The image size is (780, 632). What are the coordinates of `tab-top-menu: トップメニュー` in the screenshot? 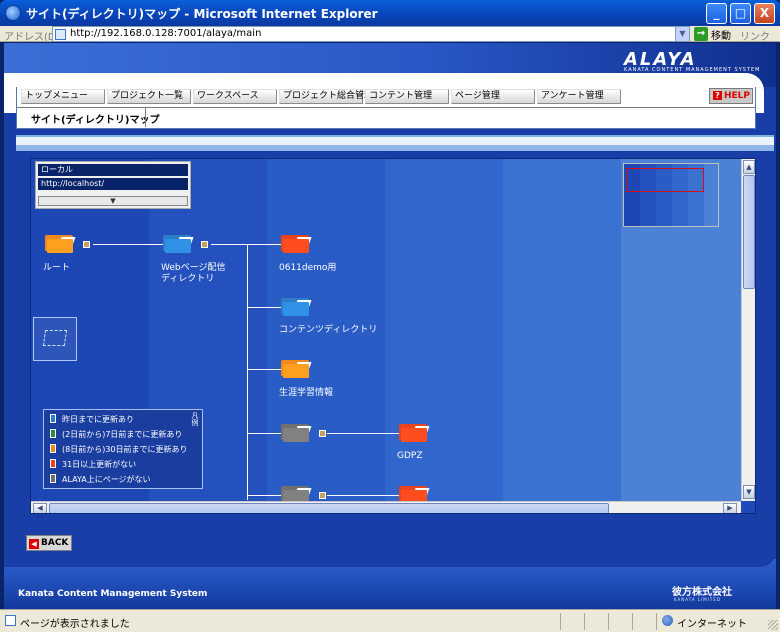 It's located at (63, 96).